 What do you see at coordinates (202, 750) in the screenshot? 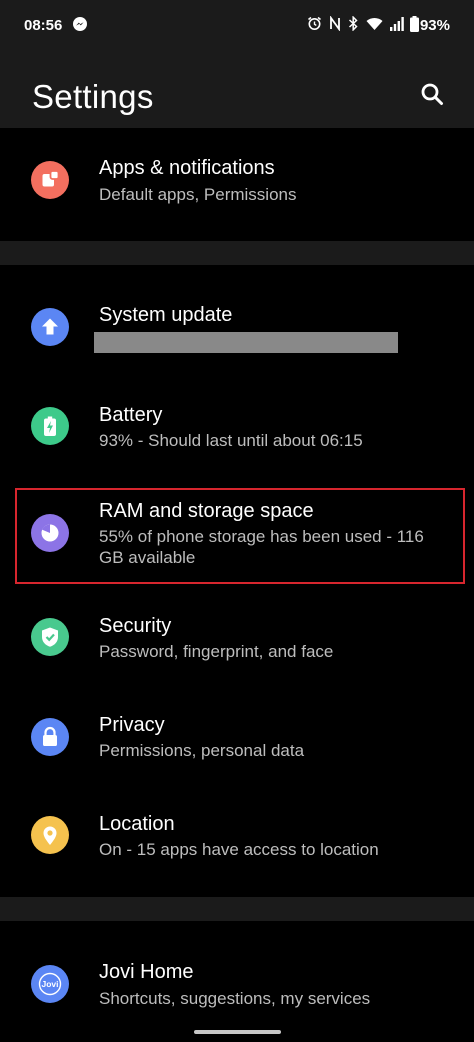
I see `item-subtitle: Permissions, personal data` at bounding box center [202, 750].